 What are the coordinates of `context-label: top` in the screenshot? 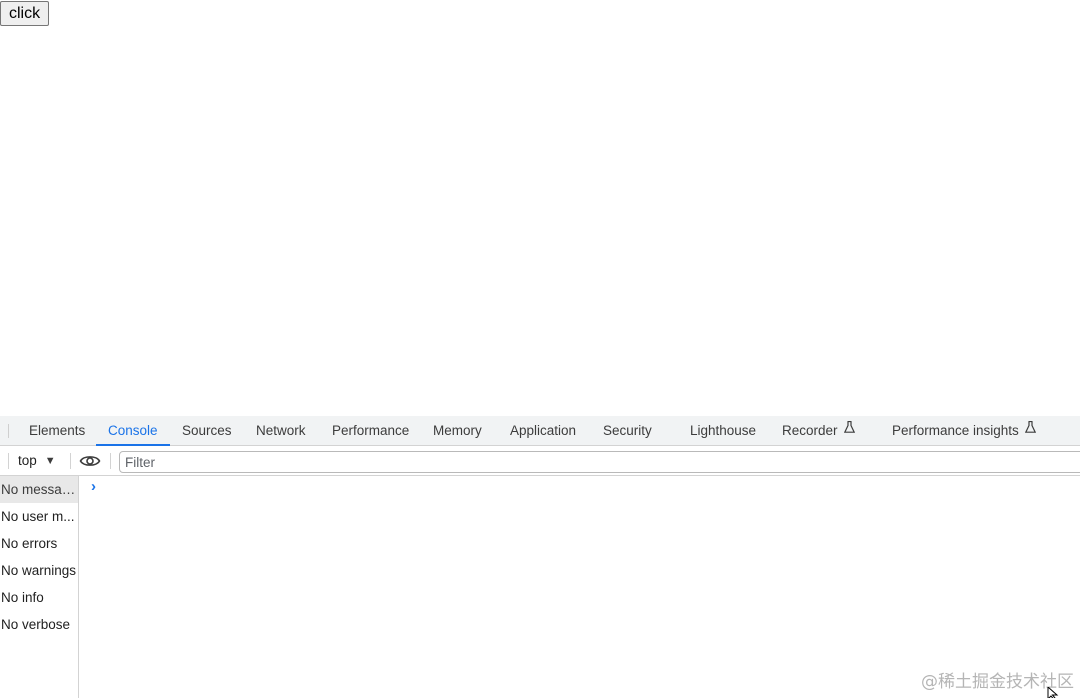 It's located at (27, 460).